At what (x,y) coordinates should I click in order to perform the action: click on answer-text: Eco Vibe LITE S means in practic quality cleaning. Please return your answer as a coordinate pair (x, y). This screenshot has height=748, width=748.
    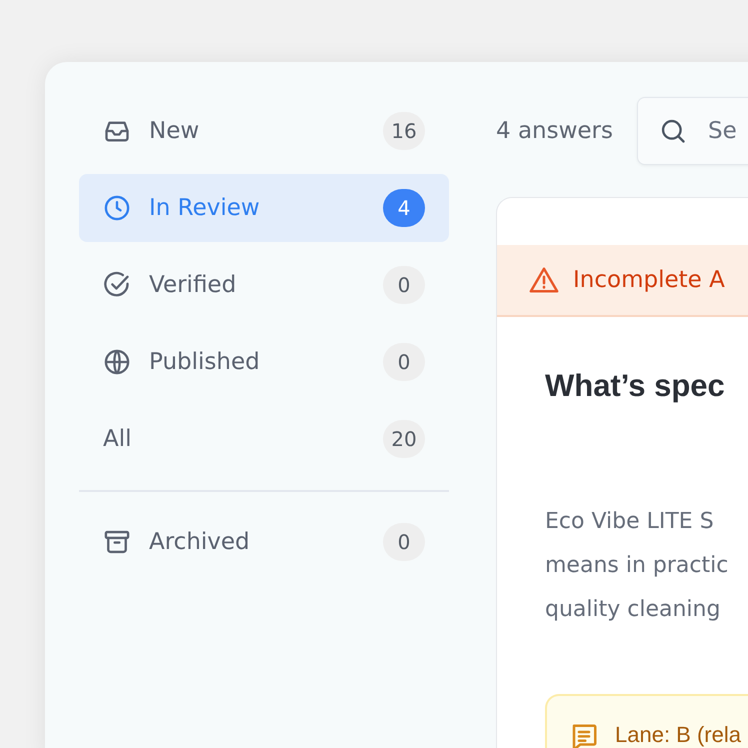
    Looking at the image, I should click on (637, 566).